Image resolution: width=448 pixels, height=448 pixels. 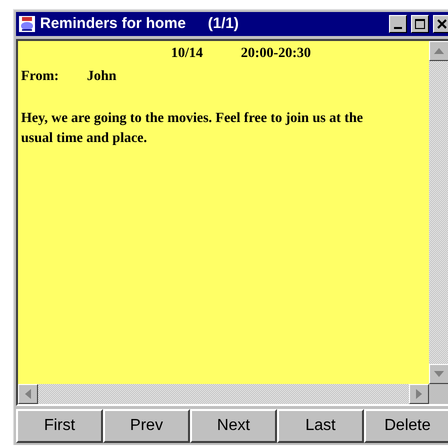 What do you see at coordinates (192, 129) in the screenshot?
I see `reminder-message: Hey, we are going to the movies. Feel free to join us at the usual time and place.` at bounding box center [192, 129].